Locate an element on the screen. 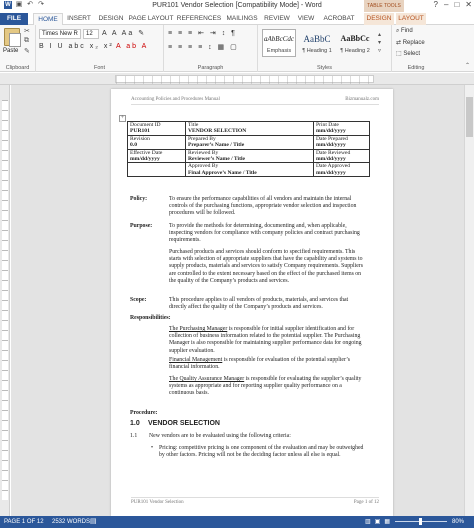  tab-design: DESIGN is located at coordinates (111, 19).